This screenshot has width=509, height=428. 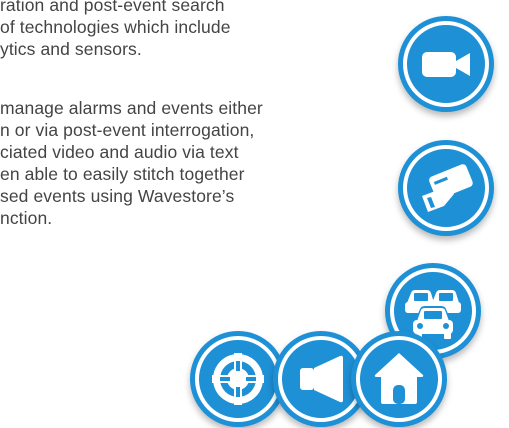 I want to click on video-camera-button, so click(x=446, y=64).